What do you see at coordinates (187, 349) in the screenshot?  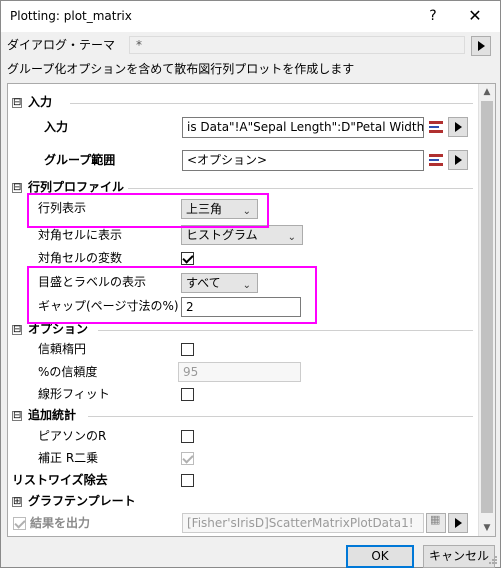 I see `confidence-ellipse-checkbox` at bounding box center [187, 349].